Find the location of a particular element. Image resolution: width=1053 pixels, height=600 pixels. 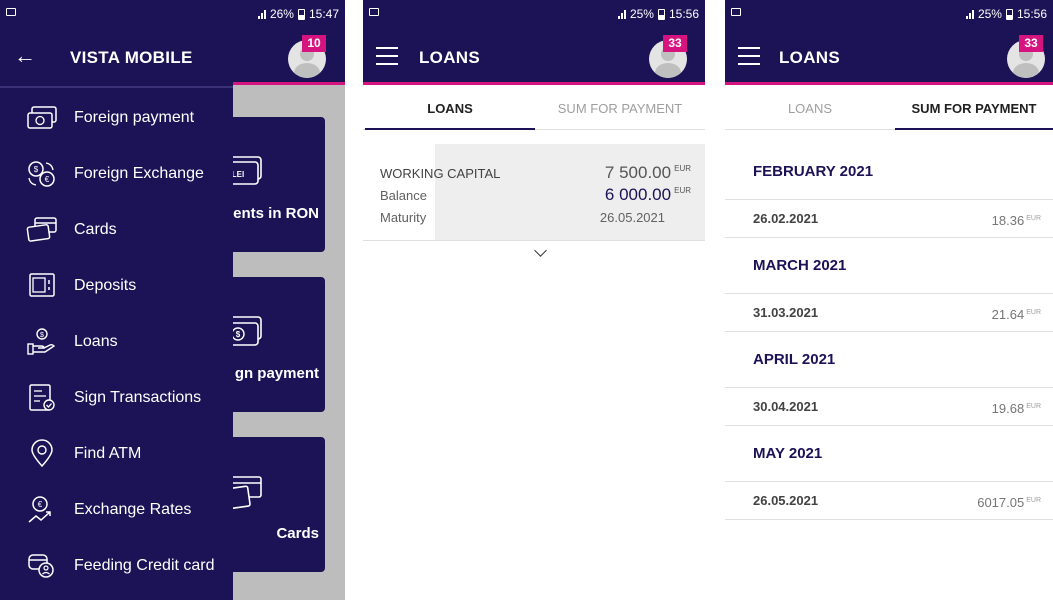

status-right: 26% 15:47 is located at coordinates (298, 14).